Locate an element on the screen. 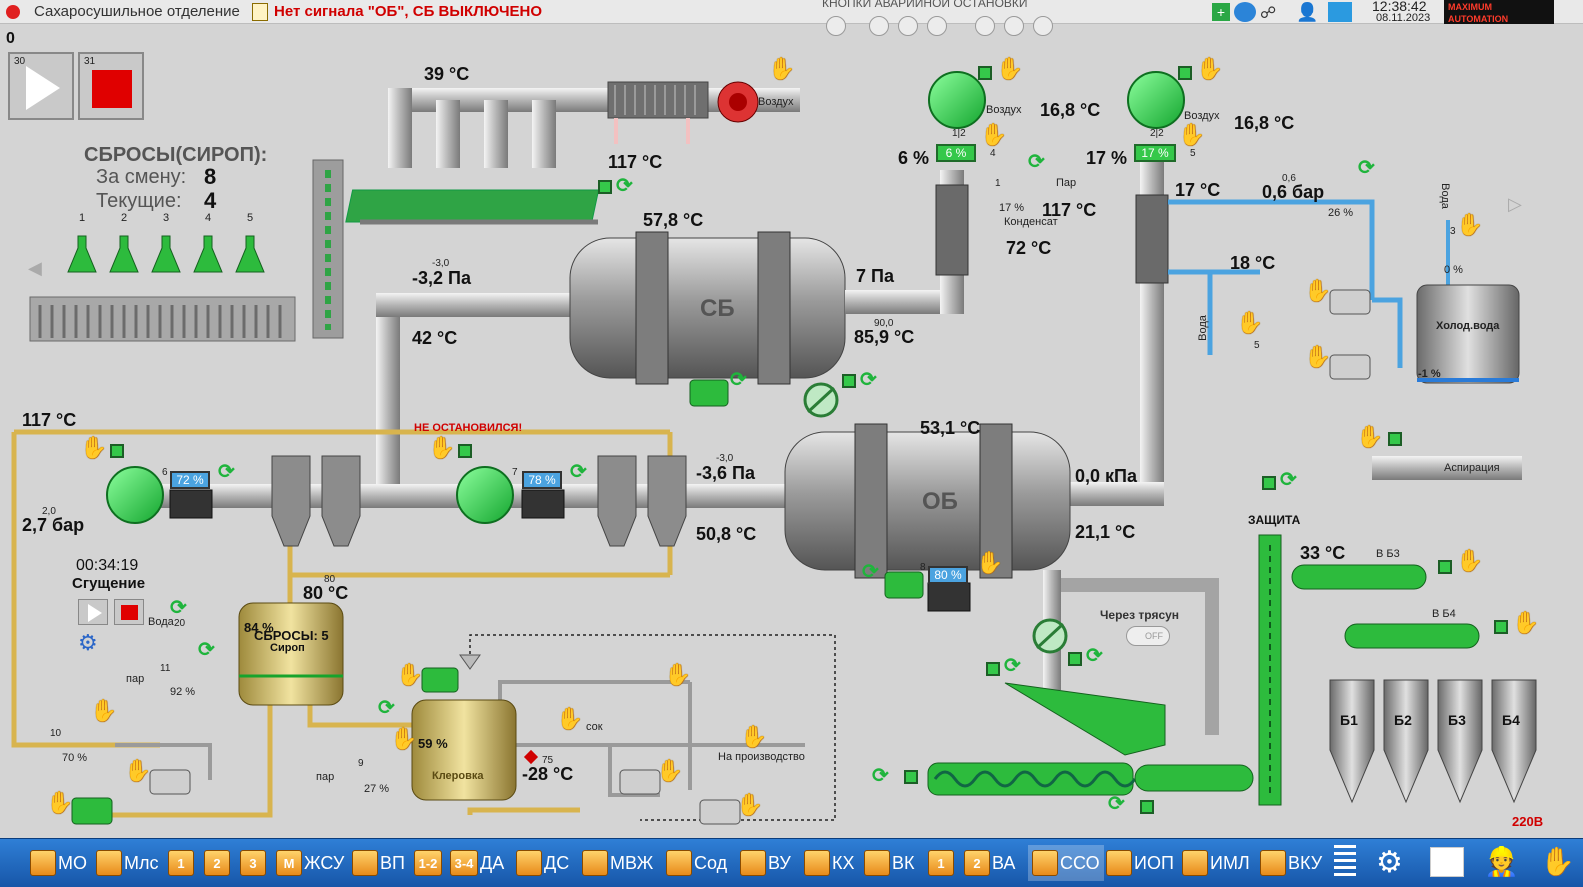  fan7-pct-box: 78 % is located at coordinates (542, 480).